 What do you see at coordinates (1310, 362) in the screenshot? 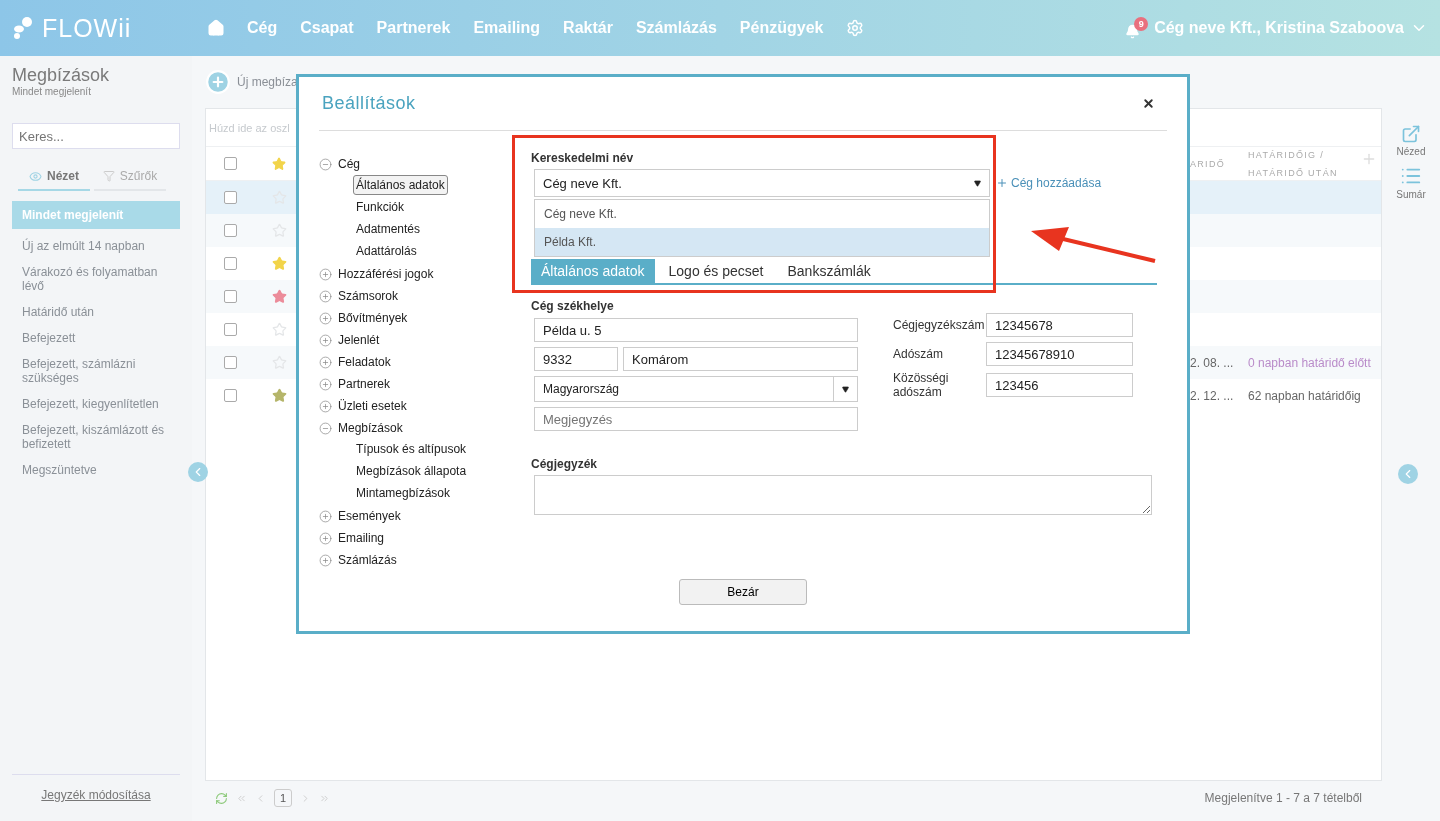
I see `table-cell-text: 0 napban határidő előtt` at bounding box center [1310, 362].